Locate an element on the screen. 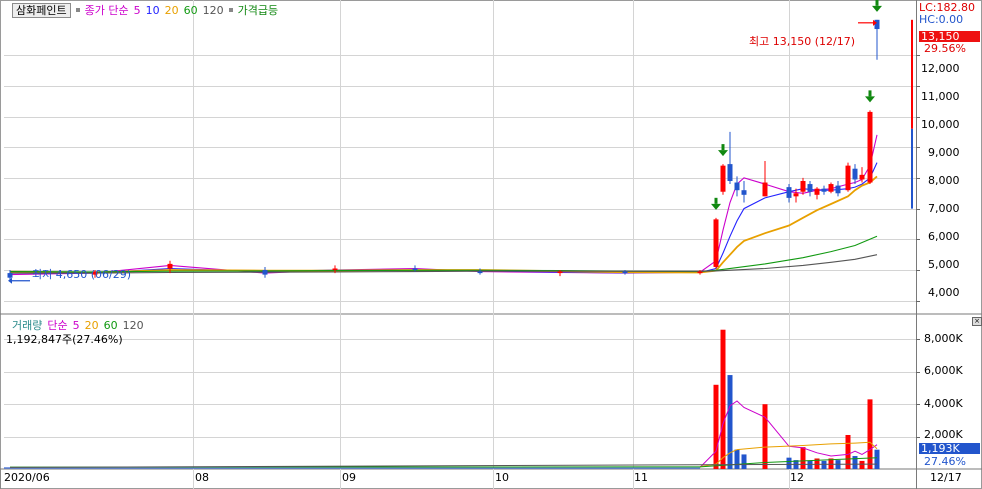  x-tick-label: 12/17 is located at coordinates (946, 477).